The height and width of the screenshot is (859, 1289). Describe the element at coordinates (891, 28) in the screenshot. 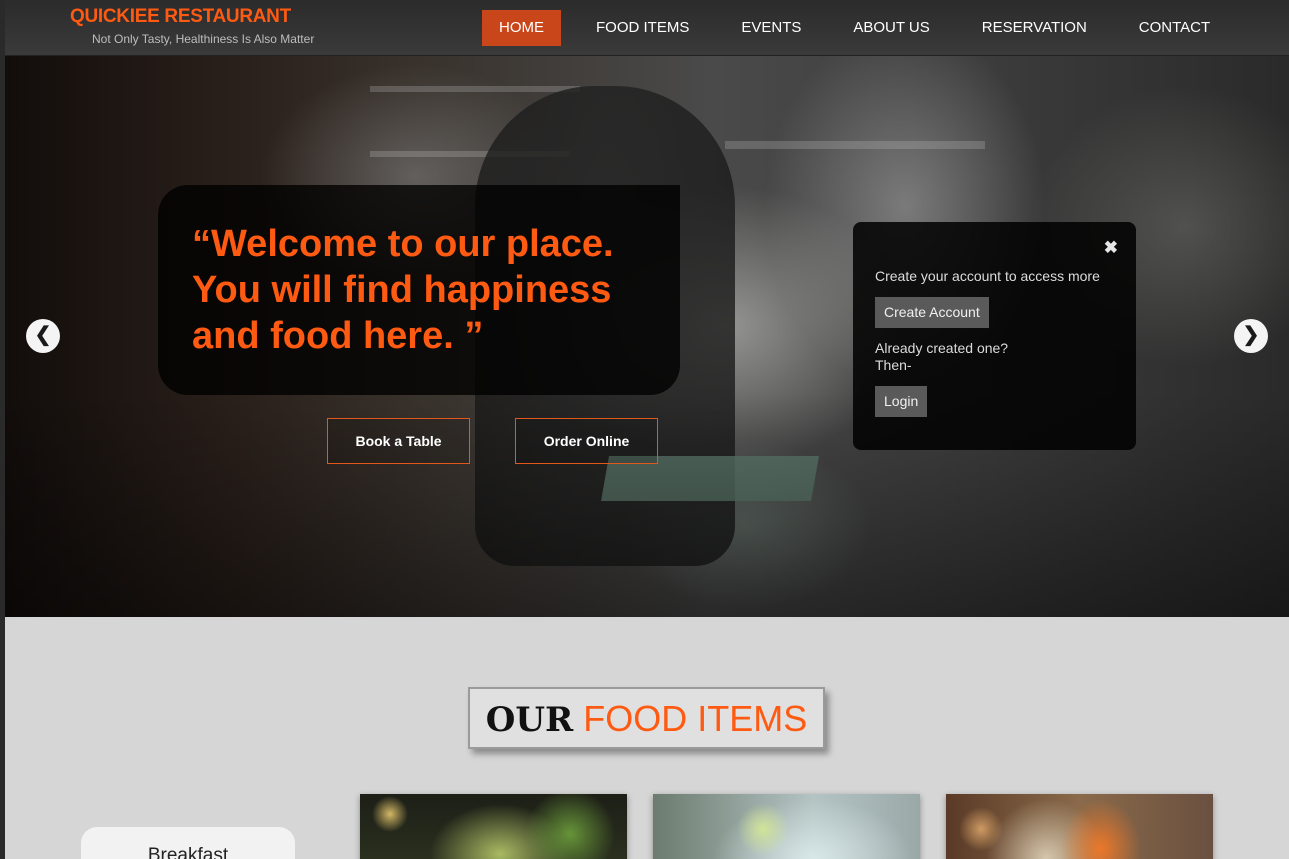

I see `nav-about-us: ABOUT US` at that location.